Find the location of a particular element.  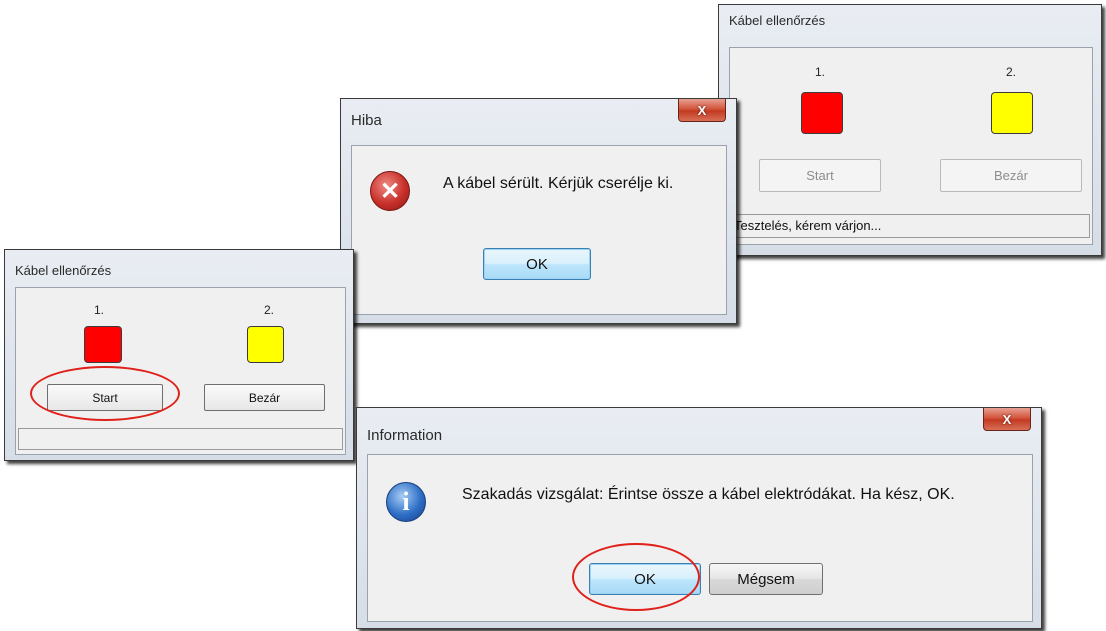

error-message: A kábel sérült. Kérjük cserélje ki. is located at coordinates (558, 183).